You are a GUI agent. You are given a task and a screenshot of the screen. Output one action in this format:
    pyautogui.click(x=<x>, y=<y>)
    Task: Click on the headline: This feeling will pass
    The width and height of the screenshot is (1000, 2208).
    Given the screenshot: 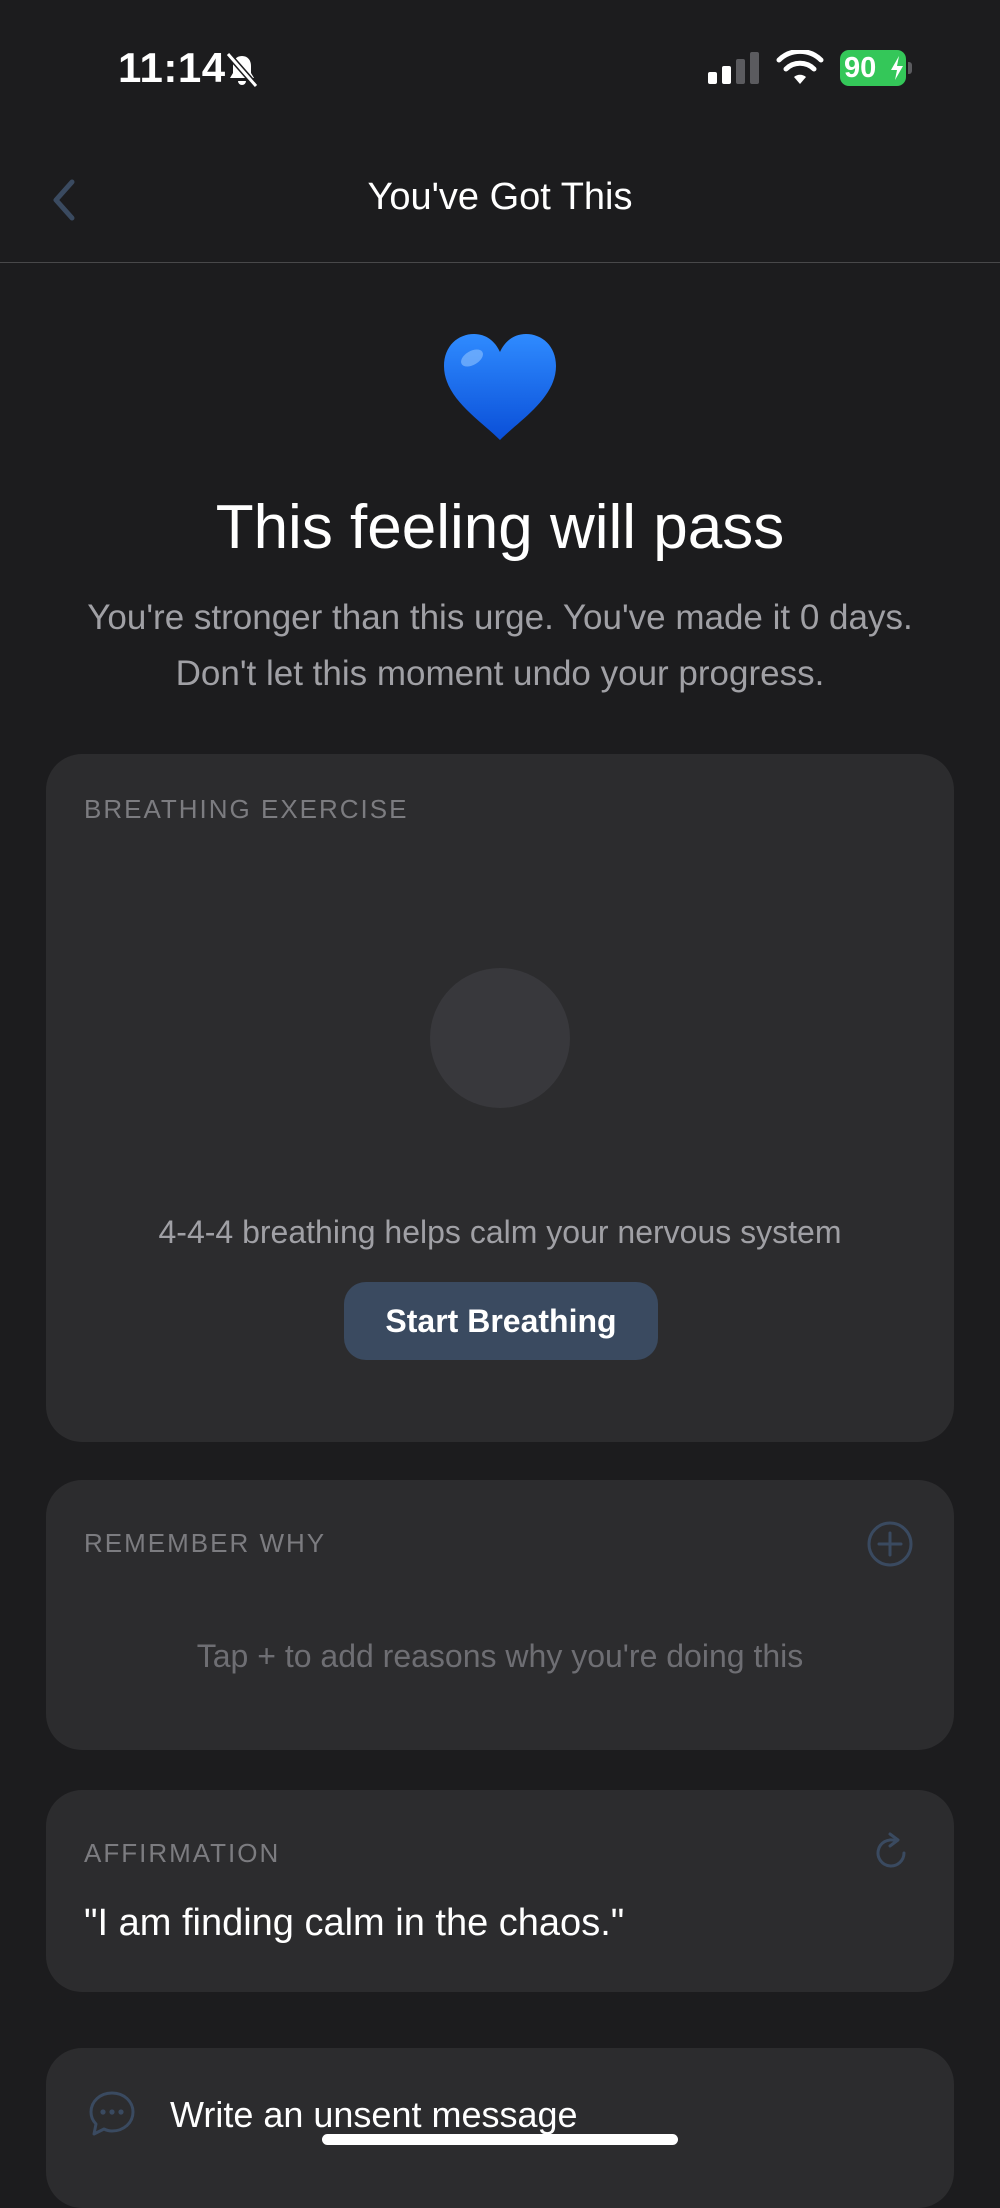 What is the action you would take?
    pyautogui.click(x=500, y=527)
    